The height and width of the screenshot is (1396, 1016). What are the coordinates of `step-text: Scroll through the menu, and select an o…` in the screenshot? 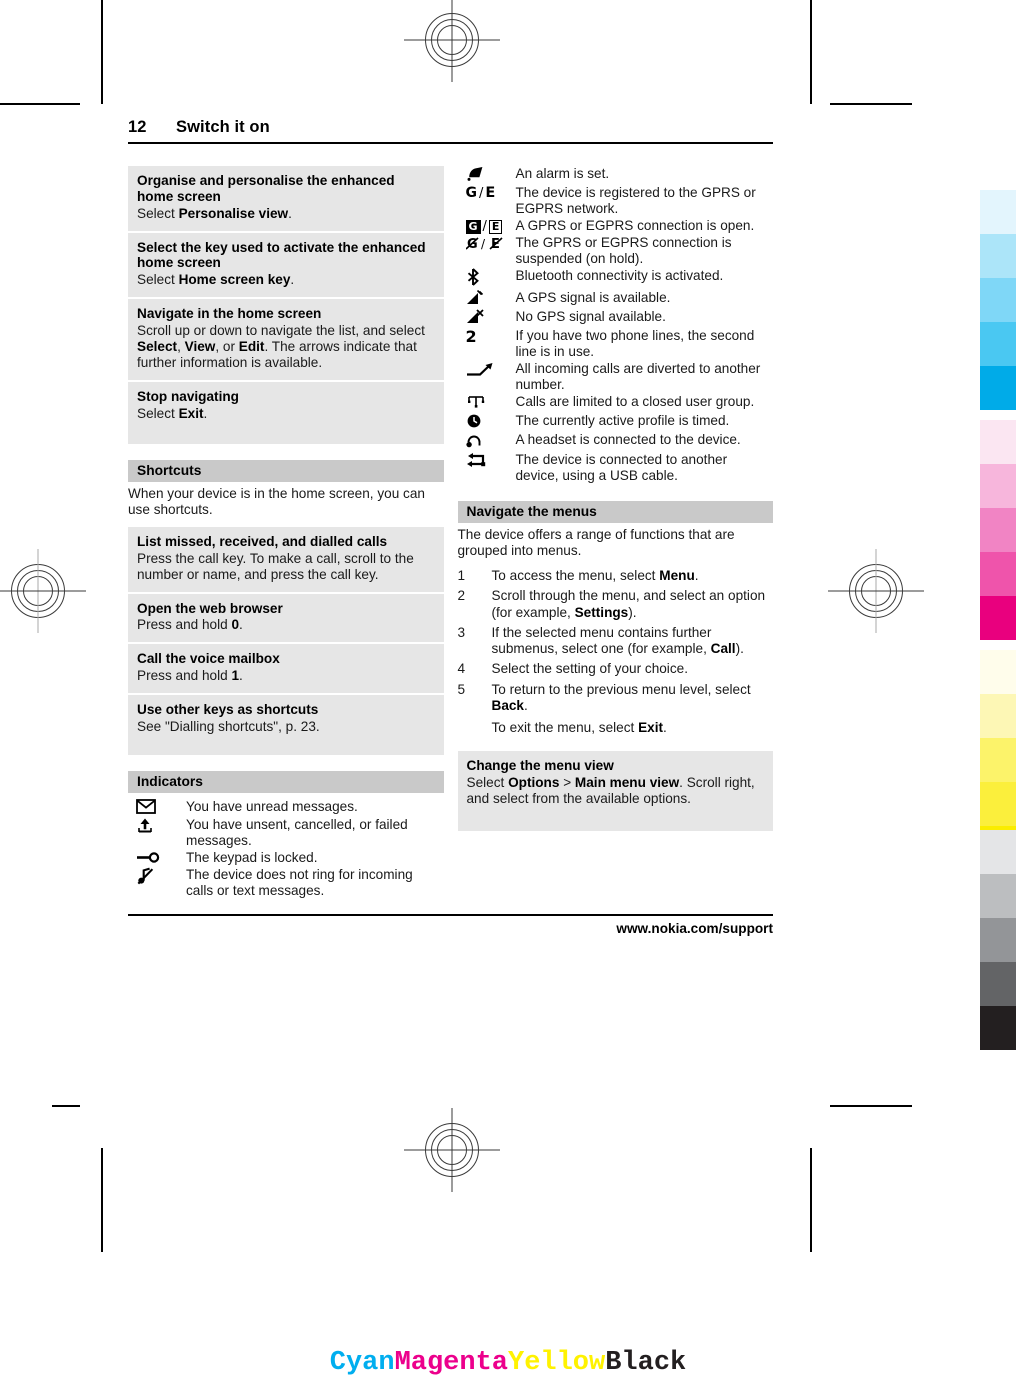 It's located at (633, 604).